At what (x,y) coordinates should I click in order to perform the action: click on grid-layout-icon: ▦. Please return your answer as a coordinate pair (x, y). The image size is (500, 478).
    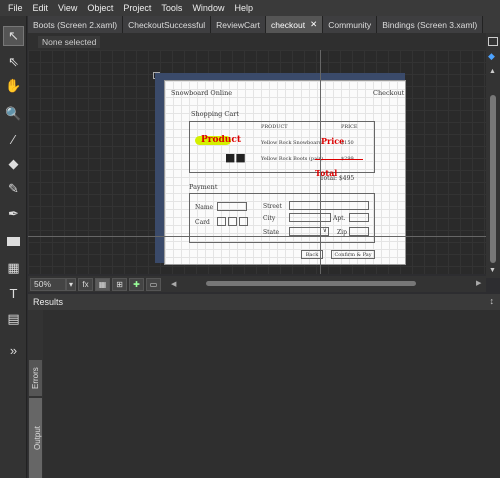
    Looking at the image, I should click on (13, 268).